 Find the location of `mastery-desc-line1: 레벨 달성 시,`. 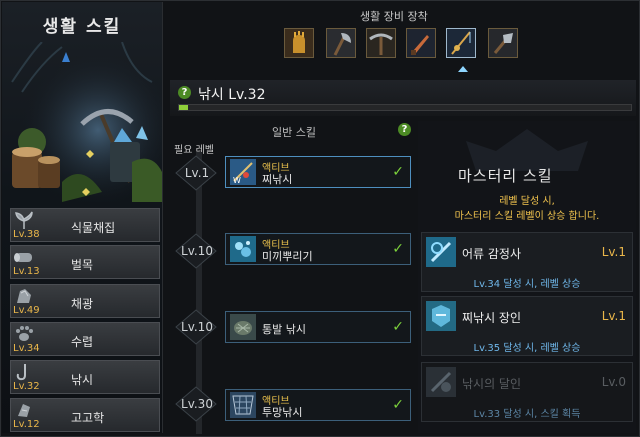

mastery-desc-line1: 레벨 달성 시, is located at coordinates (527, 201).